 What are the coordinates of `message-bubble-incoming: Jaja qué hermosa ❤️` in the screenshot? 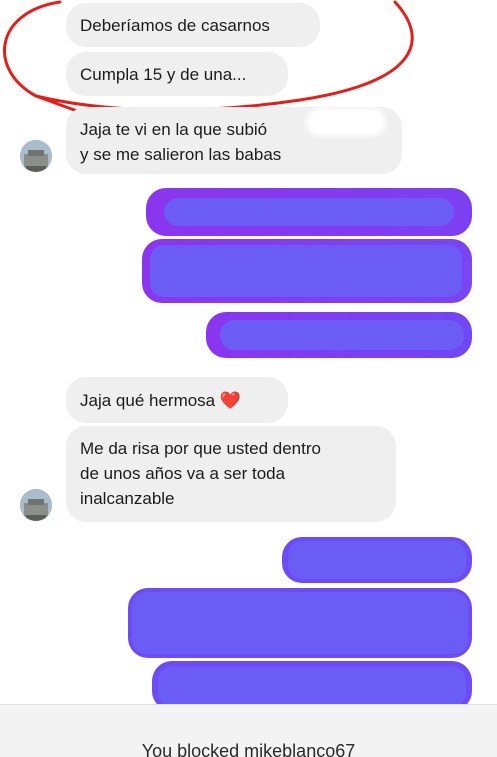 It's located at (177, 400).